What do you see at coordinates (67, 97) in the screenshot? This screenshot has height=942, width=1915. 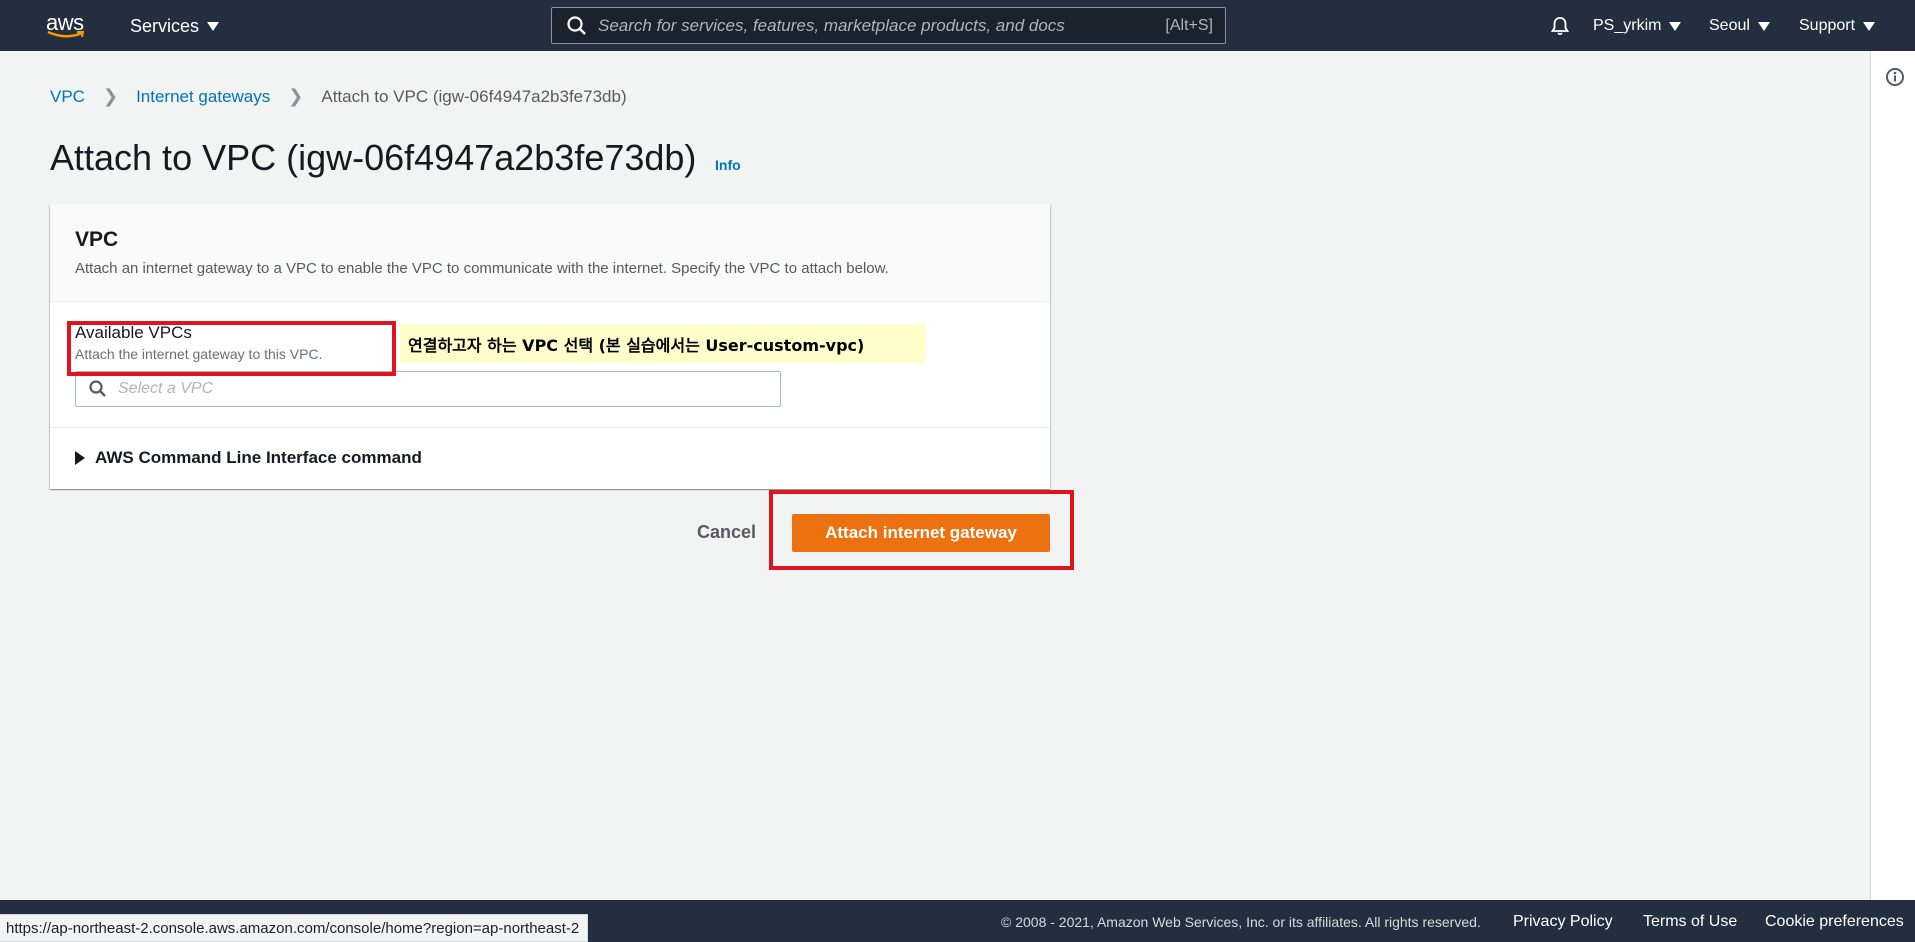 I see `breadcrumb-vpc: VPC` at bounding box center [67, 97].